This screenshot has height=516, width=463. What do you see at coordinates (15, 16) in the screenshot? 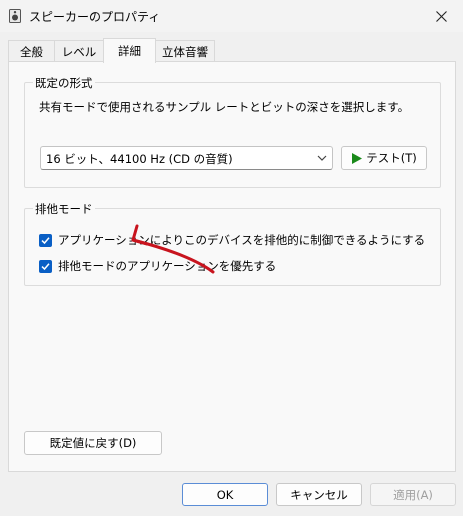
I see `speaker-app-icon` at bounding box center [15, 16].